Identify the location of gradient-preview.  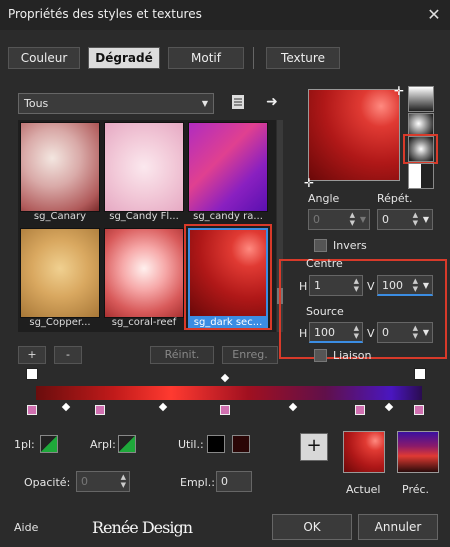
(354, 135).